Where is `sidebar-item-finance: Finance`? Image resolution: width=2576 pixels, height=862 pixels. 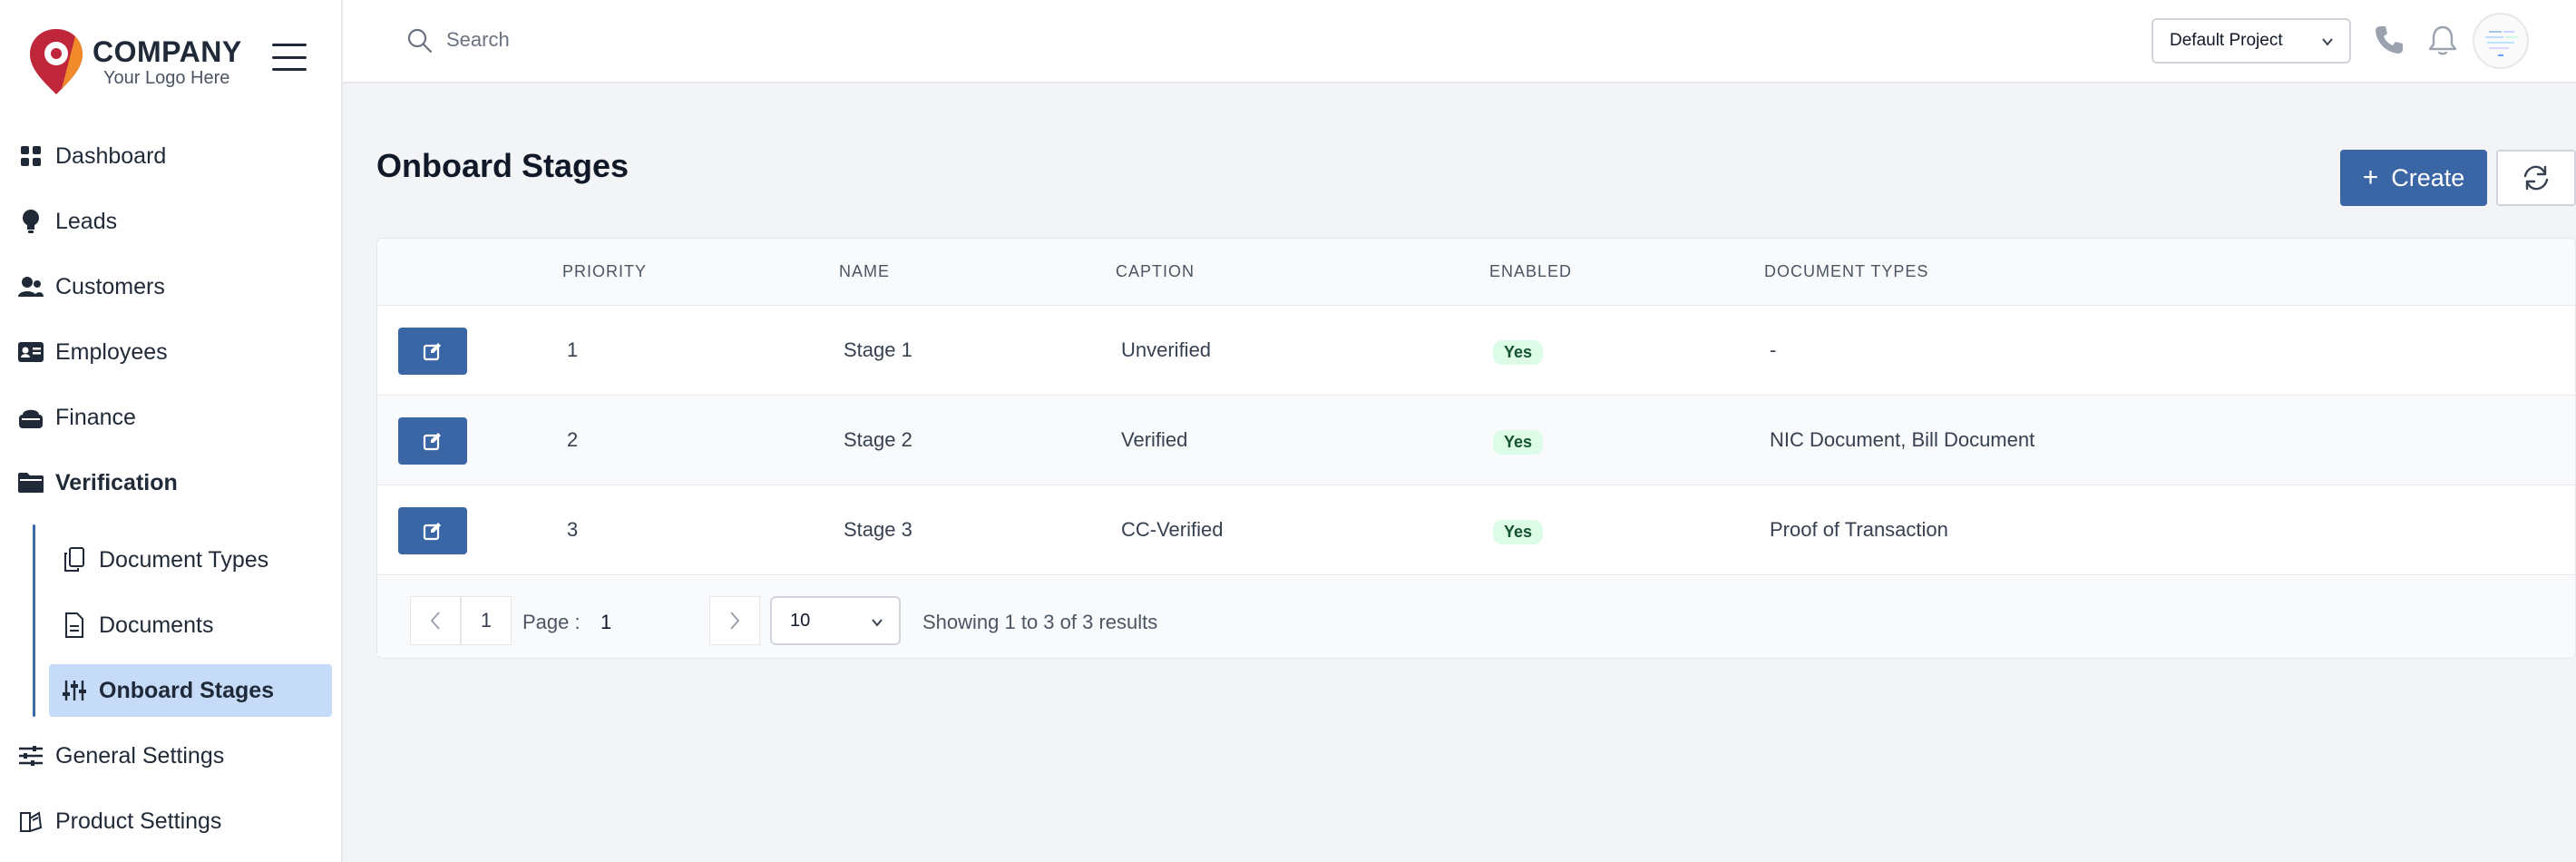 sidebar-item-finance: Finance is located at coordinates (171, 417).